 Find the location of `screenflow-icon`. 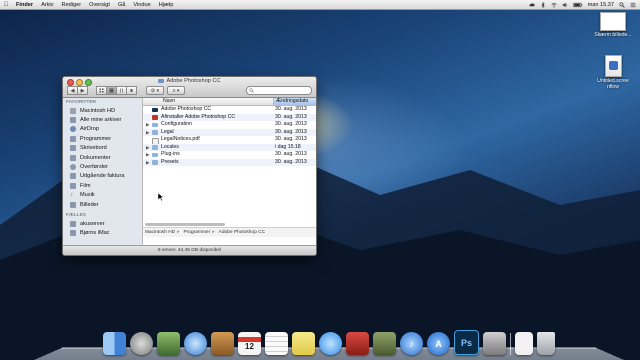

screenflow-icon is located at coordinates (494, 343).